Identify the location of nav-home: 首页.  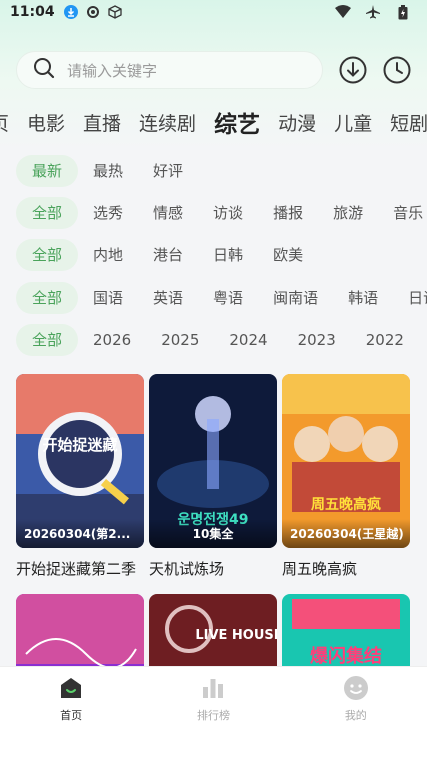
(71, 699).